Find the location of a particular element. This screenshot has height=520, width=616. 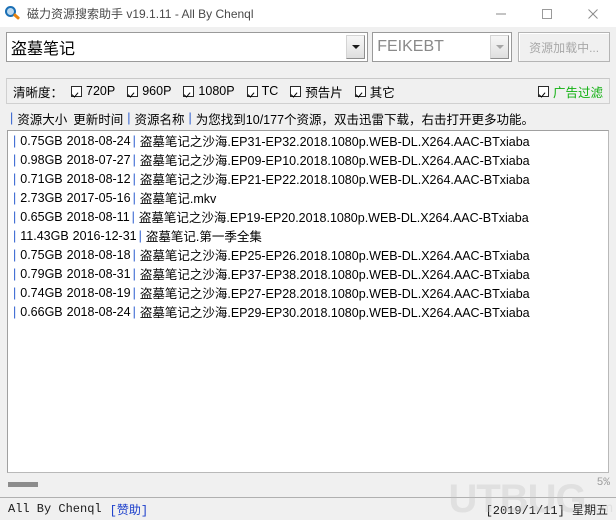

column-header-time: 更新时间 is located at coordinates (98, 118).